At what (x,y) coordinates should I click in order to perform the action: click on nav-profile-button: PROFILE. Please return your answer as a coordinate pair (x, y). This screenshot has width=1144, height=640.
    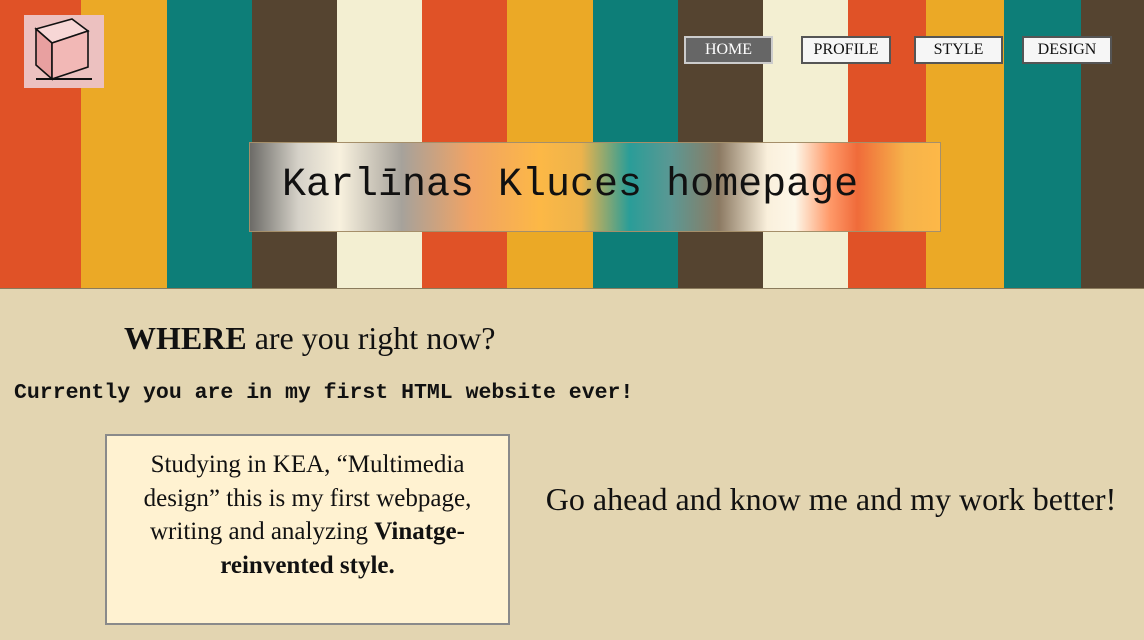
    Looking at the image, I should click on (846, 50).